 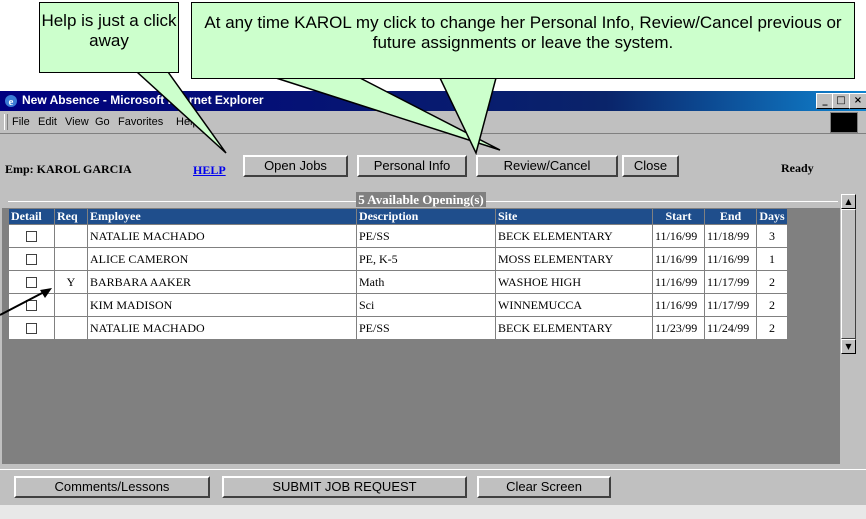 What do you see at coordinates (544, 487) in the screenshot?
I see `clear-screen-button: Clear Screen` at bounding box center [544, 487].